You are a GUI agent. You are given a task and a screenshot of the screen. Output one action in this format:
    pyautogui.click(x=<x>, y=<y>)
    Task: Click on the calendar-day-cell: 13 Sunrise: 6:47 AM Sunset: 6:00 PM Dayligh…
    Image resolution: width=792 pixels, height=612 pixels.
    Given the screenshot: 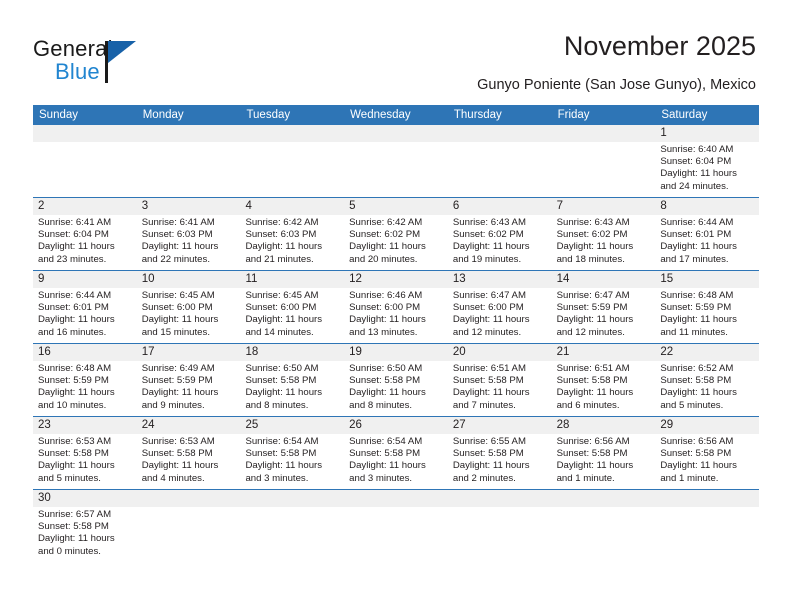 What is the action you would take?
    pyautogui.click(x=500, y=307)
    